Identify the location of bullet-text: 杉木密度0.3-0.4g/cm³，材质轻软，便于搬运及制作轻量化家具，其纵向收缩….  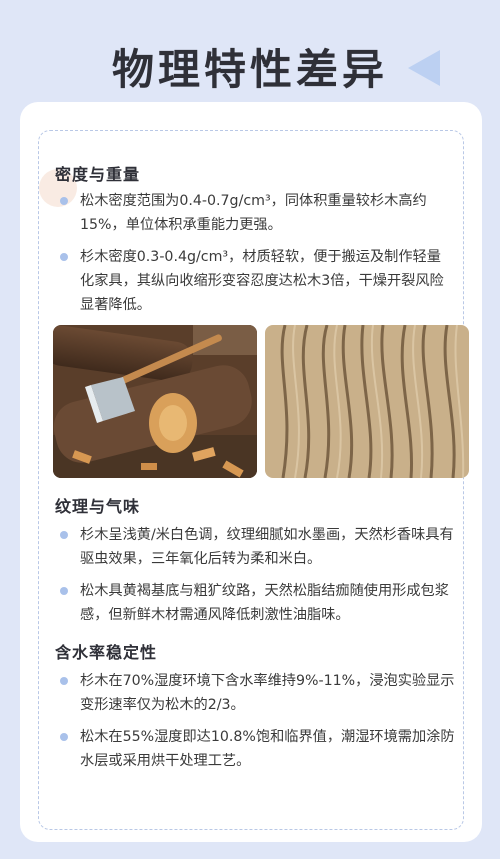
(262, 281).